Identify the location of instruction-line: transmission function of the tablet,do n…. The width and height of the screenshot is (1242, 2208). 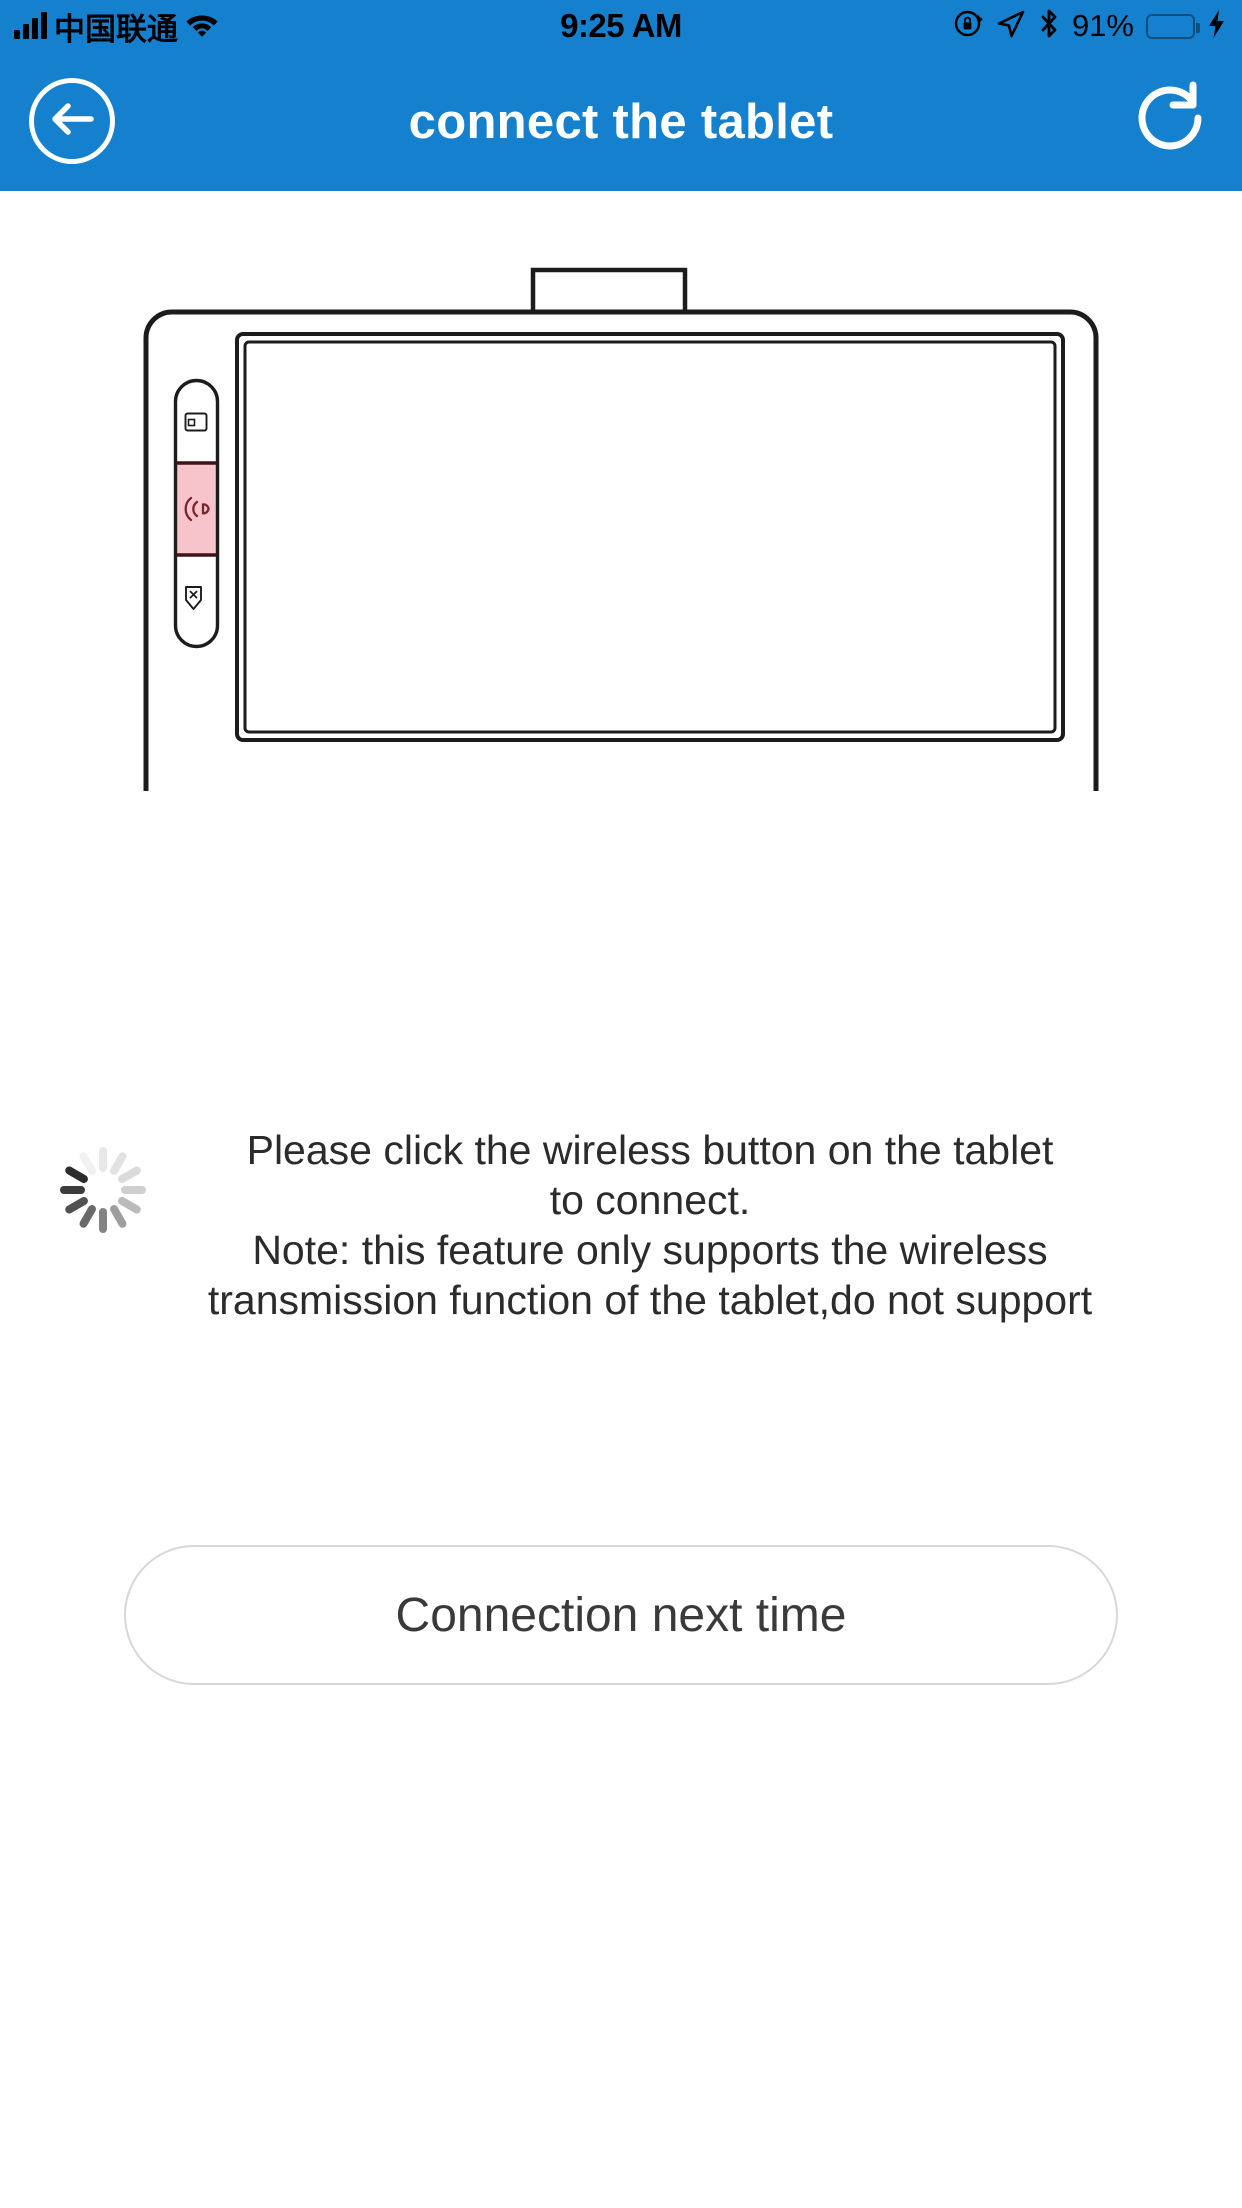
(650, 1300).